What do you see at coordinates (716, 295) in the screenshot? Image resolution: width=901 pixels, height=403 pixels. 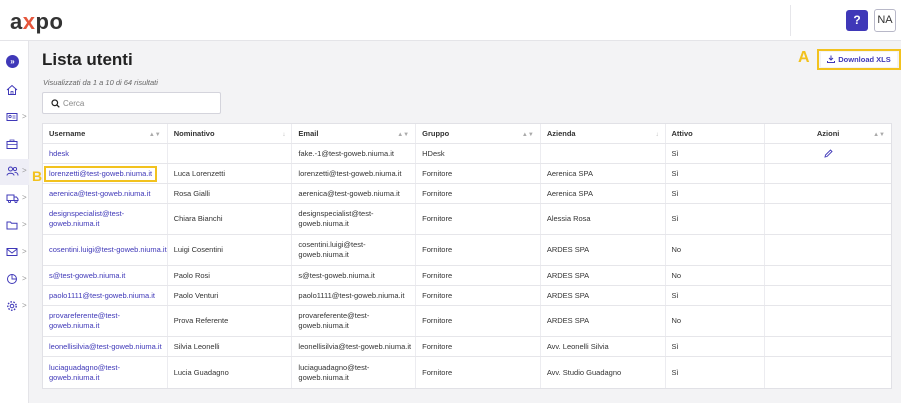 I see `cell-attivo: Sì` at bounding box center [716, 295].